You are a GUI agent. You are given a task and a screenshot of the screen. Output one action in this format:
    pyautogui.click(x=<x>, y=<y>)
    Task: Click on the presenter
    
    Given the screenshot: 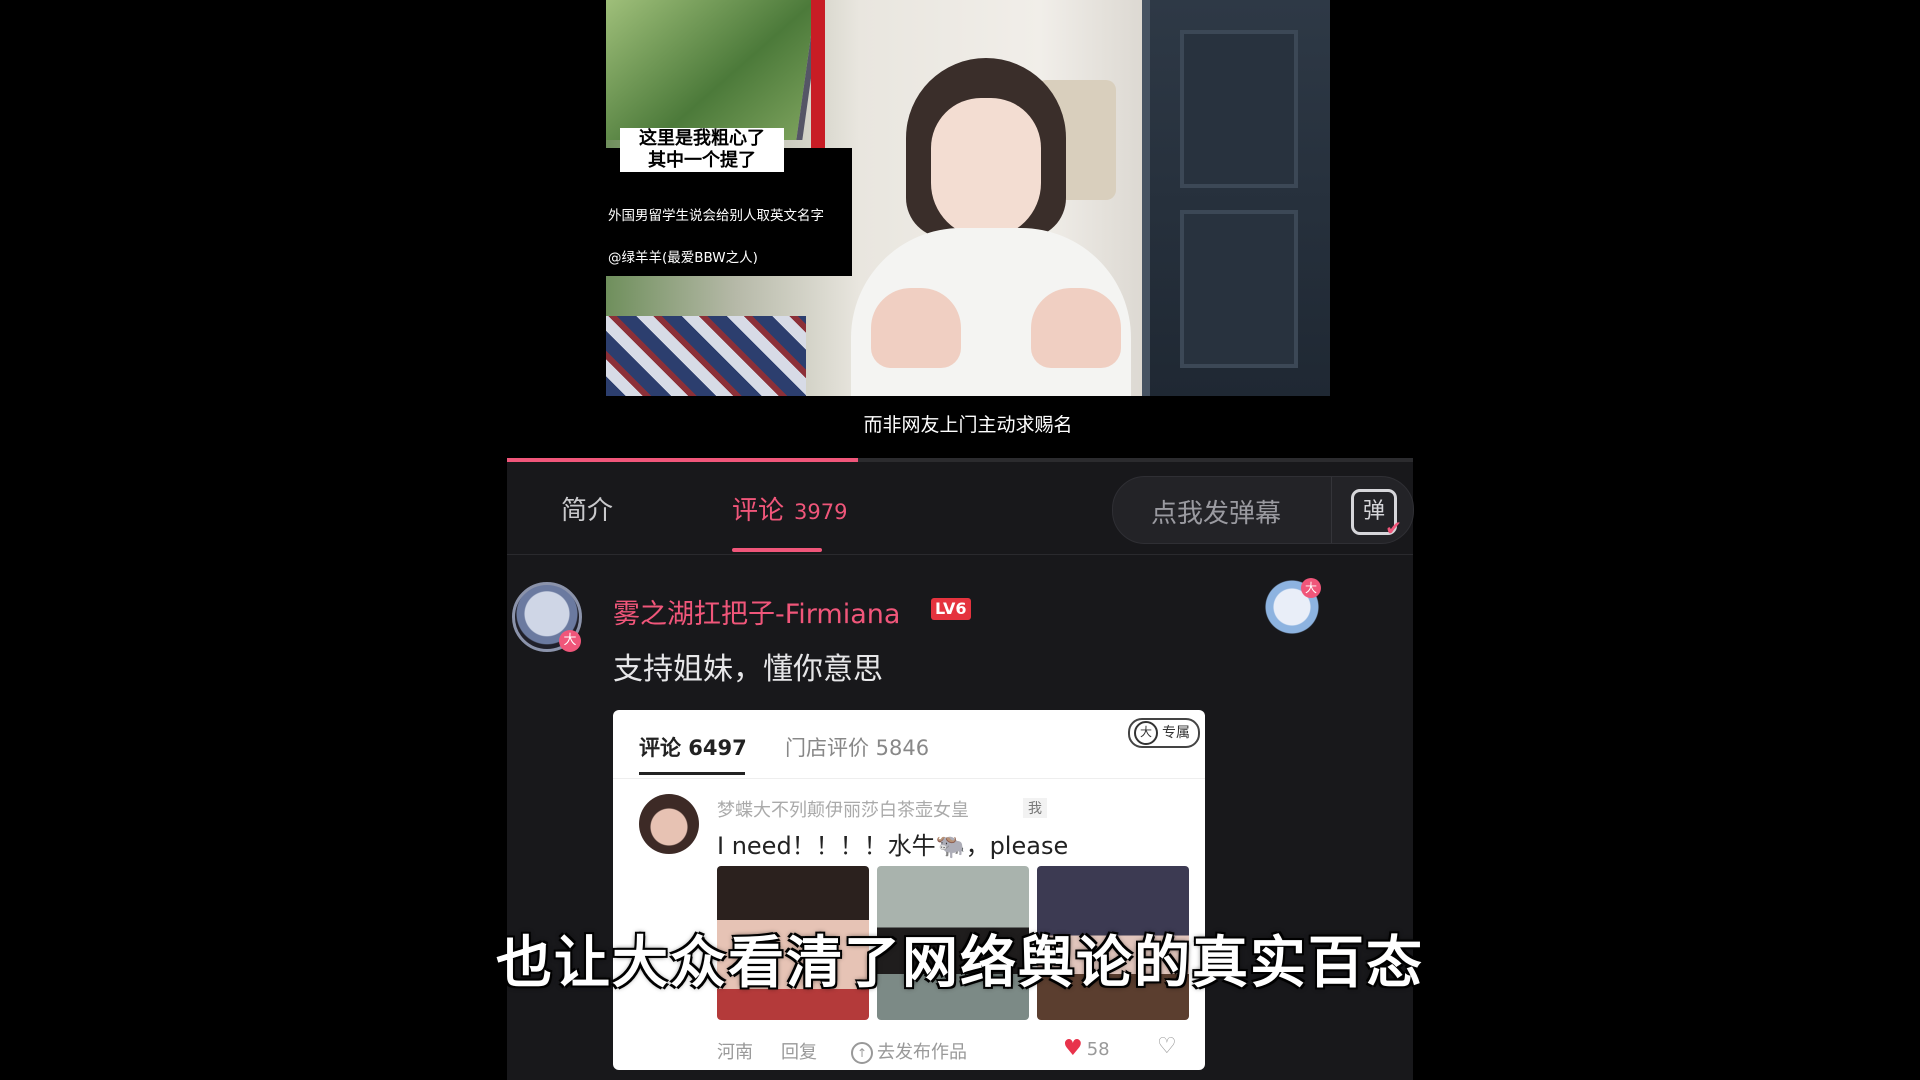 What is the action you would take?
    pyautogui.click(x=991, y=227)
    